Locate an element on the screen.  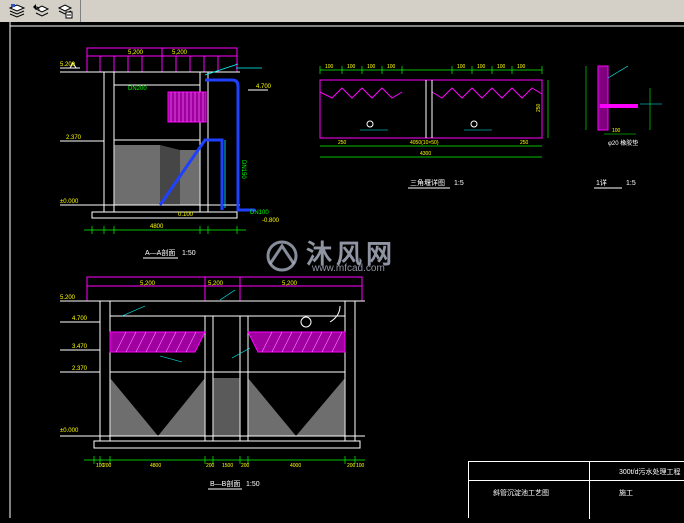
detail-title: 1详 is located at coordinates (601, 182).